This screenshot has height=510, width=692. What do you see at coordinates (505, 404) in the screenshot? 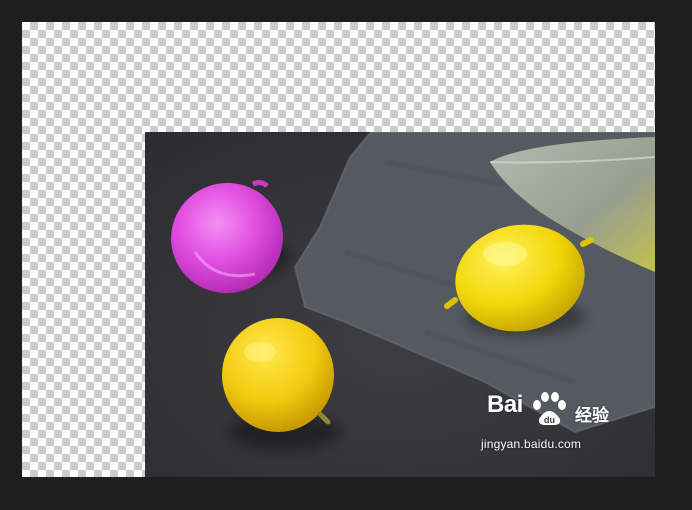
I see `watermark-brand: Bai` at bounding box center [505, 404].